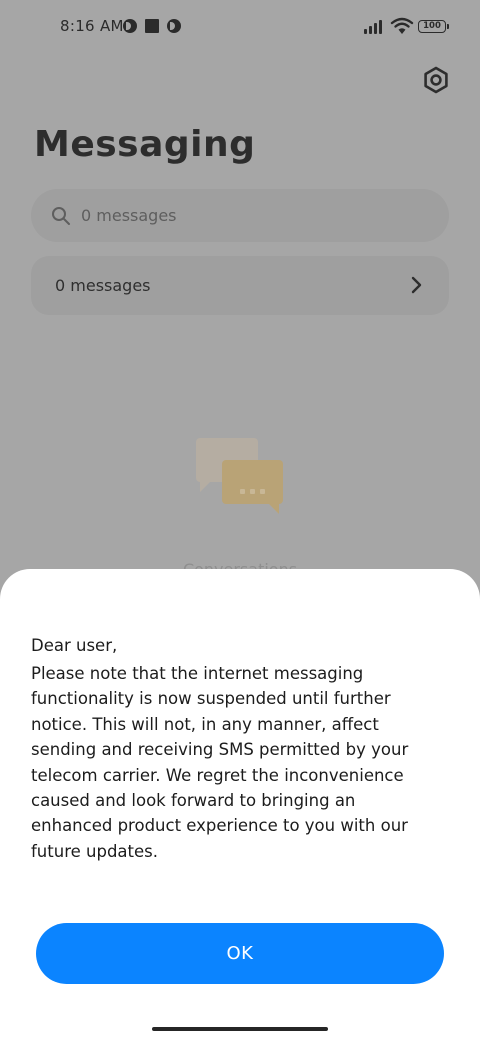  Describe the element at coordinates (375, 26) in the screenshot. I see `signal-icon` at that location.